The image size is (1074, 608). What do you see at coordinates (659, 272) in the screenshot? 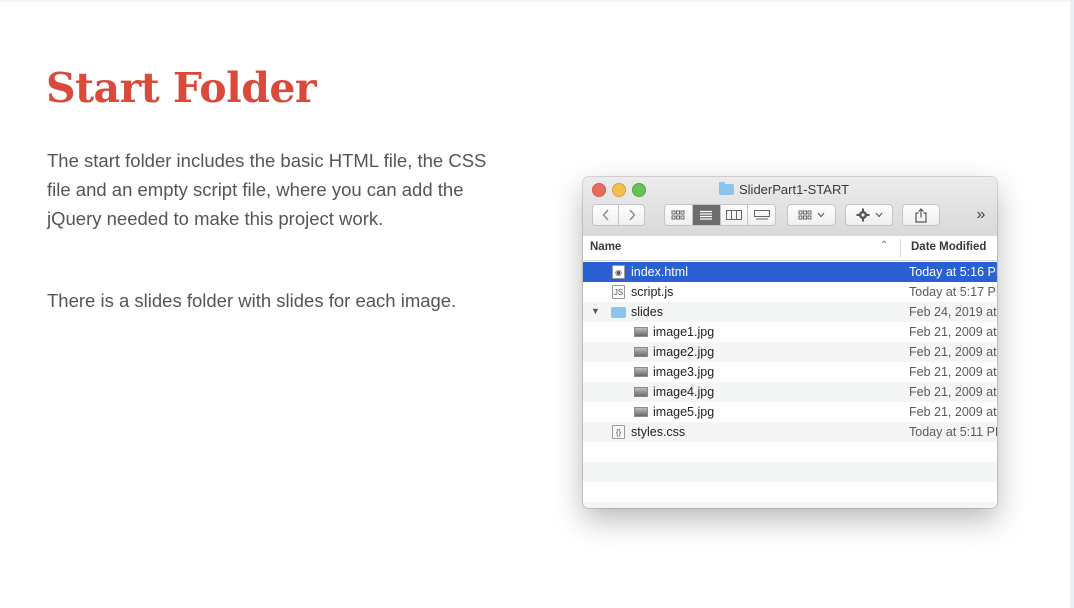
I see `file-name: index.html` at bounding box center [659, 272].